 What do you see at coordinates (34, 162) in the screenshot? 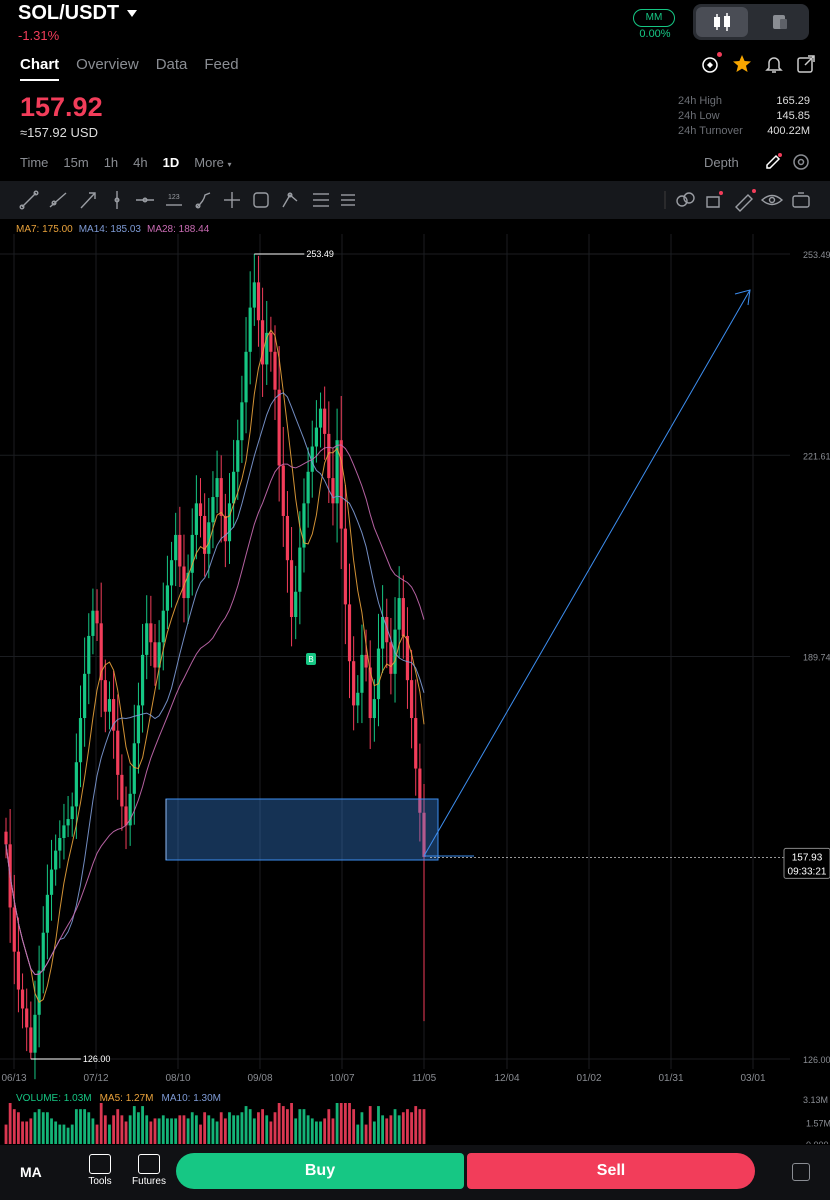
I see `interval-time: Time` at bounding box center [34, 162].